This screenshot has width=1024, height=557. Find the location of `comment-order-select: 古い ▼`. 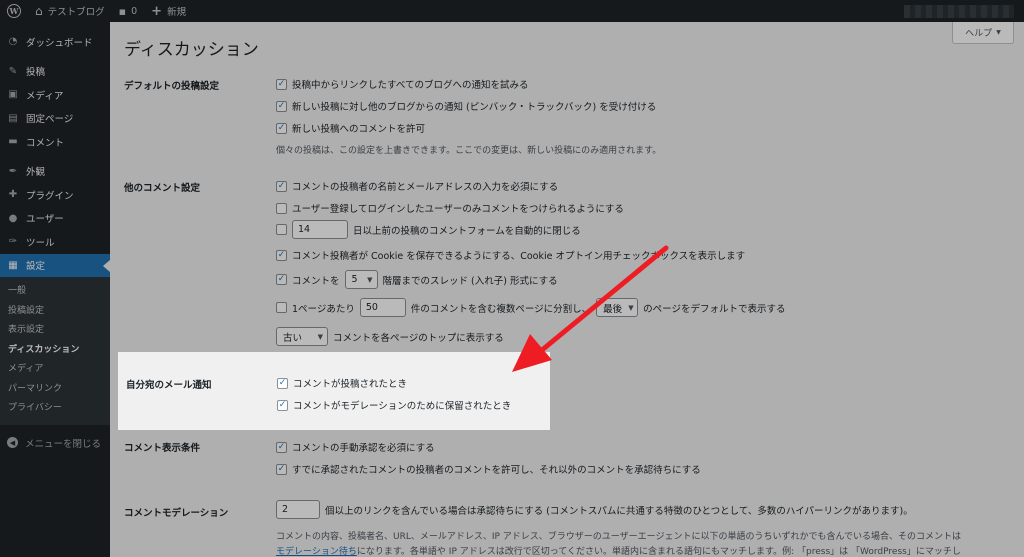

comment-order-select: 古い ▼ is located at coordinates (302, 336).